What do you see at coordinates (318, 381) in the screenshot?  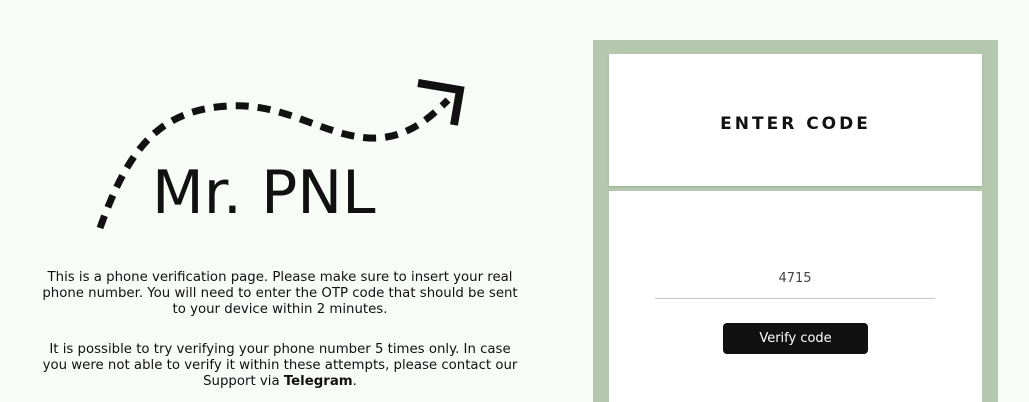 I see `telegram-link: Telegram` at bounding box center [318, 381].